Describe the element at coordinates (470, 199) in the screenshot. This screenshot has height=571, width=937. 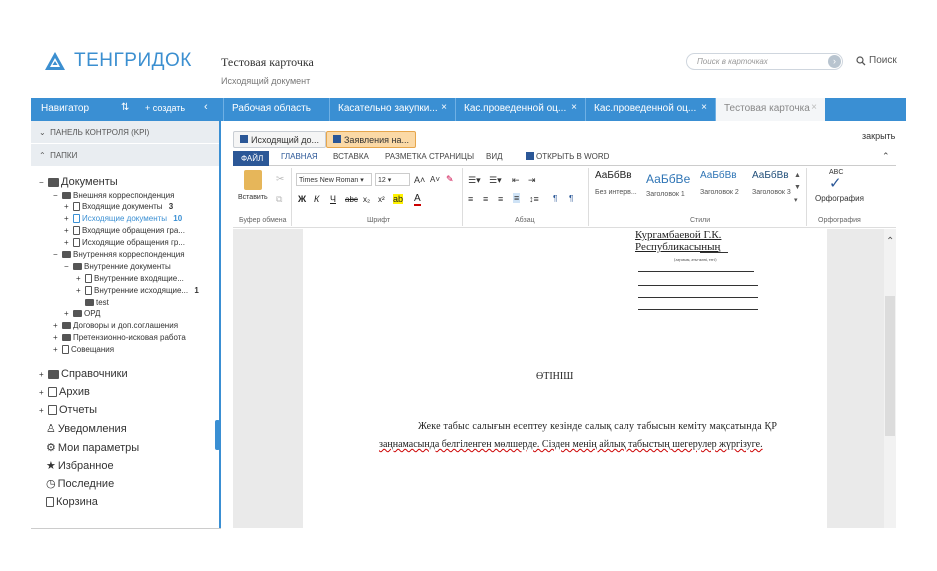
I see `align-left-icon: ≡` at that location.